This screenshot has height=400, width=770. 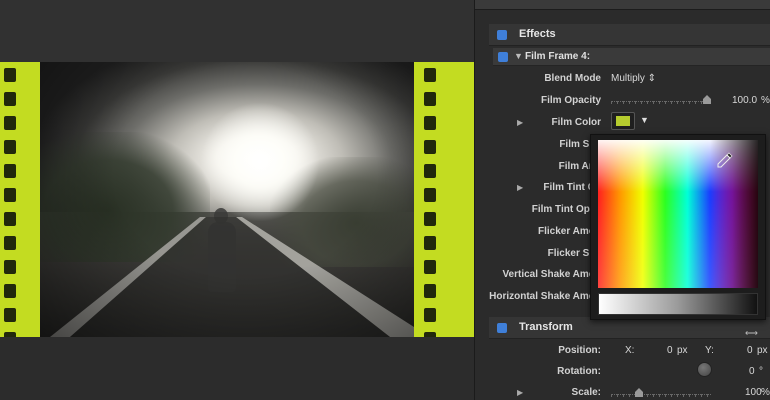 I want to click on blend-mode-select: Multiply ⇕, so click(x=633, y=78).